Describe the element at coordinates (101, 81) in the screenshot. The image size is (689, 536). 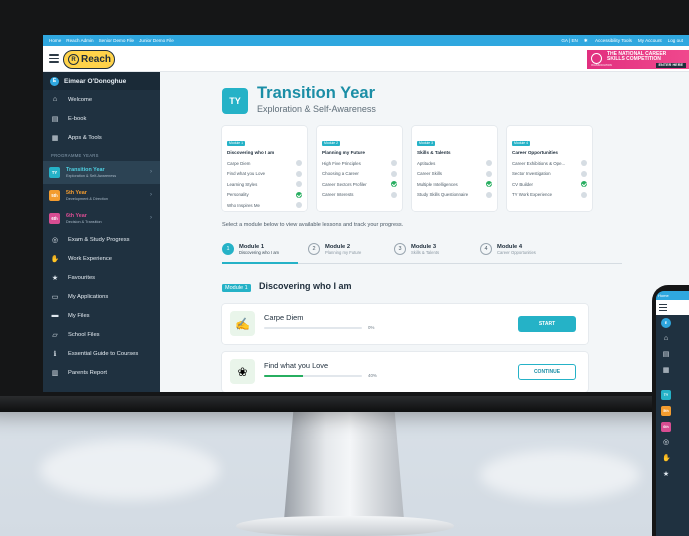
I see `user-profile: E Eimear O'Donoghue` at that location.